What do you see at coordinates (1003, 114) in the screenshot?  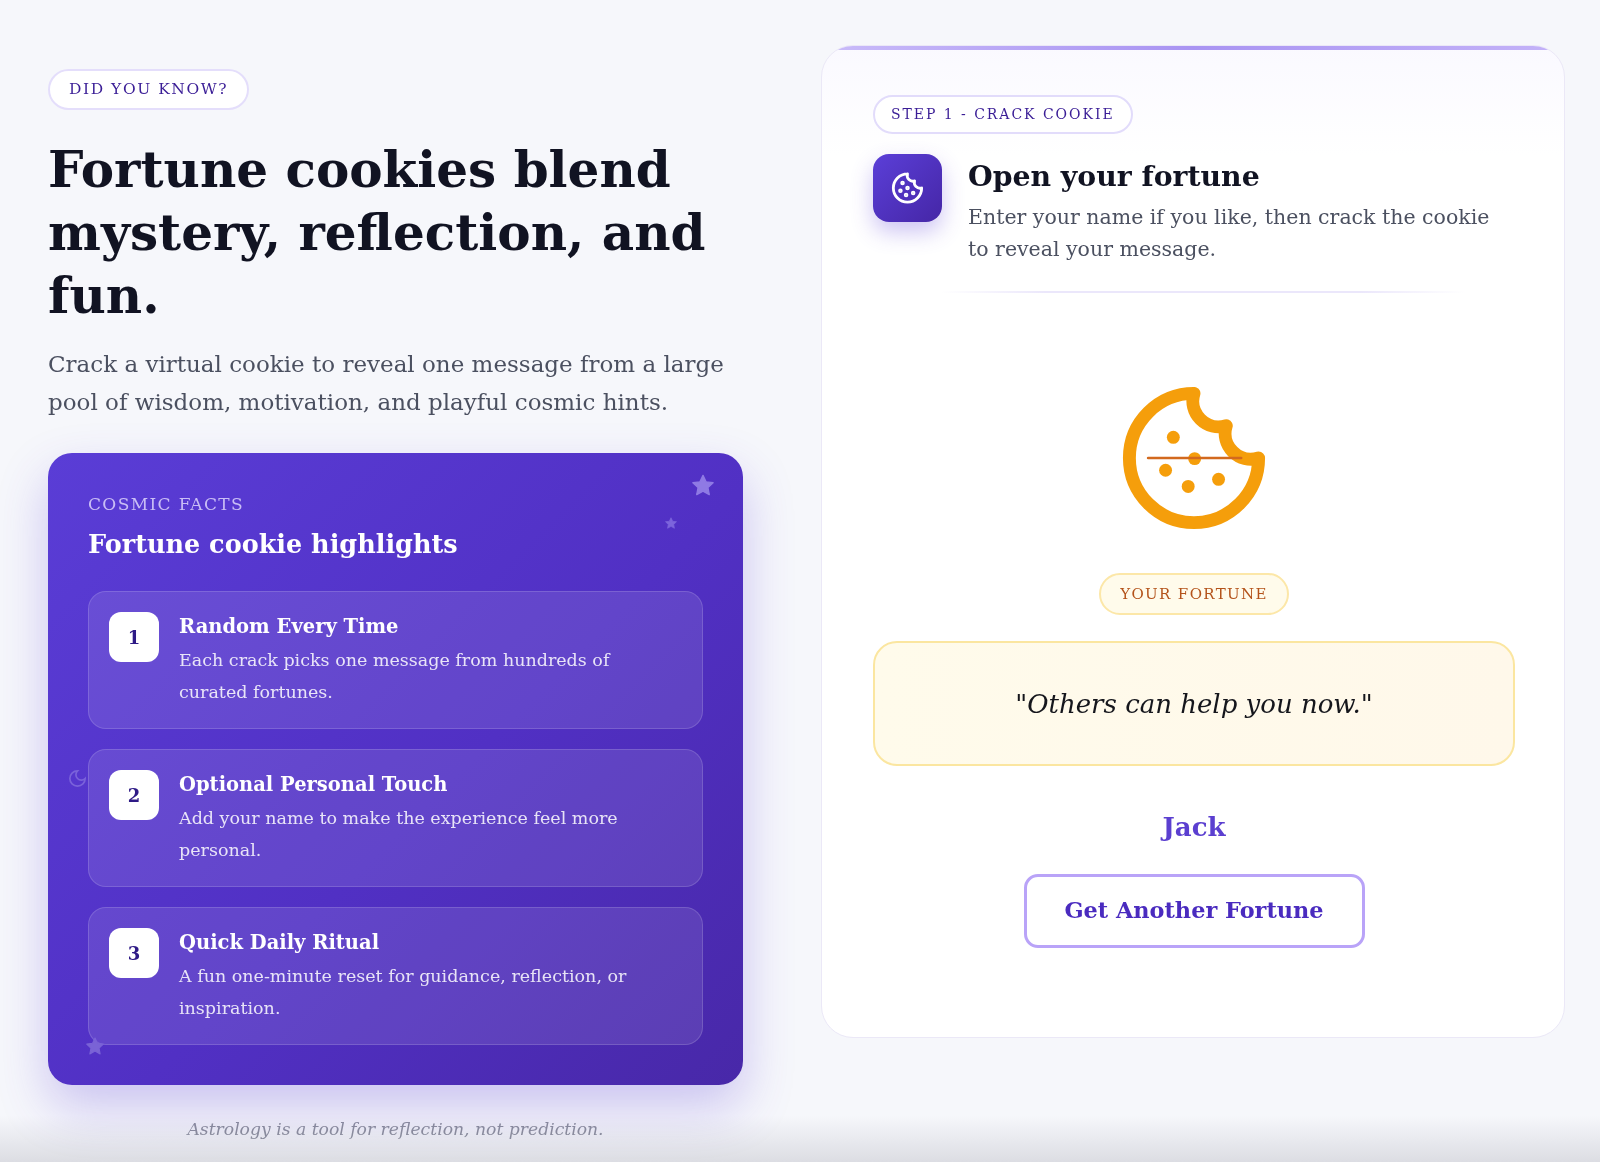 I see `step-badge: STEP 1 - CRACK COOKIE` at bounding box center [1003, 114].